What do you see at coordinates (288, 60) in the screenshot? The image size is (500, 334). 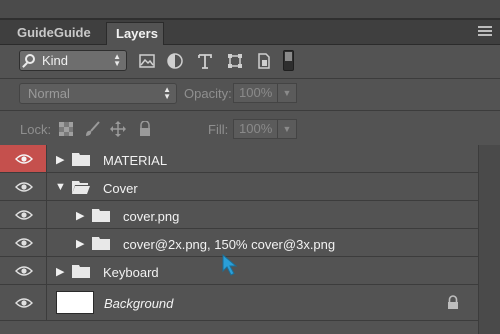 I see `filter-toggle-switch` at bounding box center [288, 60].